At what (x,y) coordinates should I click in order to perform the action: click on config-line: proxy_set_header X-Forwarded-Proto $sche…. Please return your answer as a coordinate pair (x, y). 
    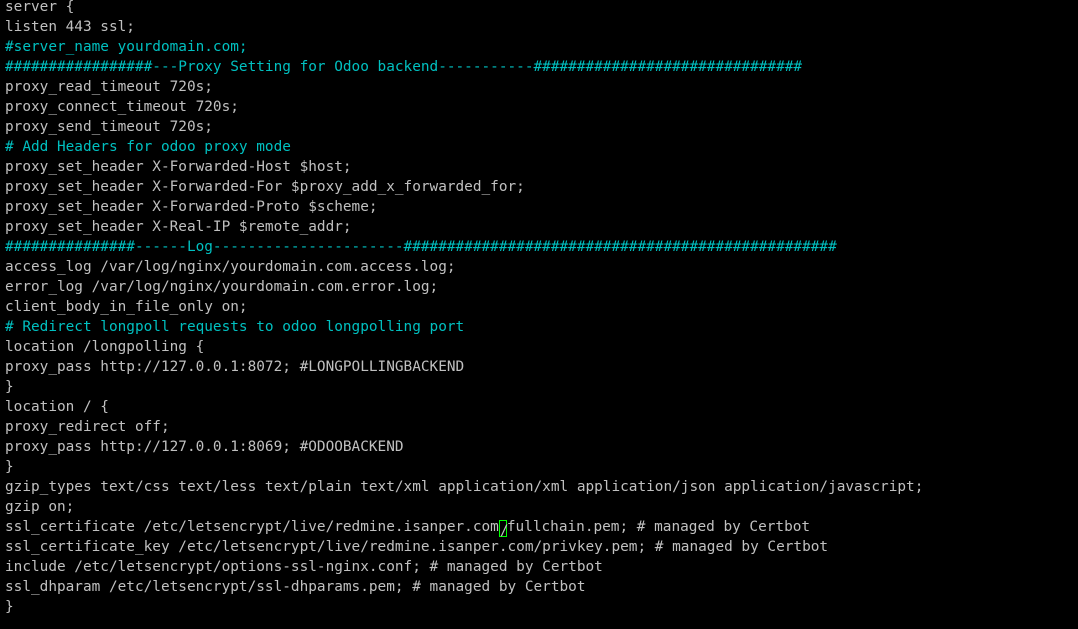
    Looking at the image, I should click on (191, 207).